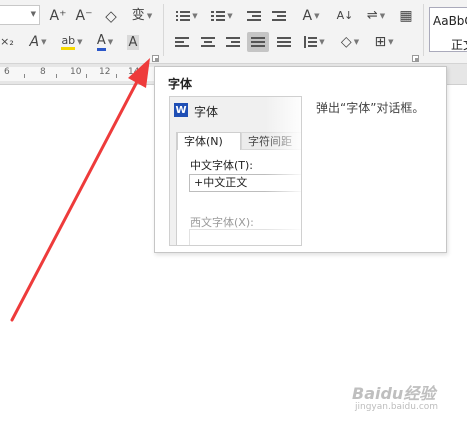 The width and height of the screenshot is (467, 430). I want to click on align-left-button, so click(182, 42).